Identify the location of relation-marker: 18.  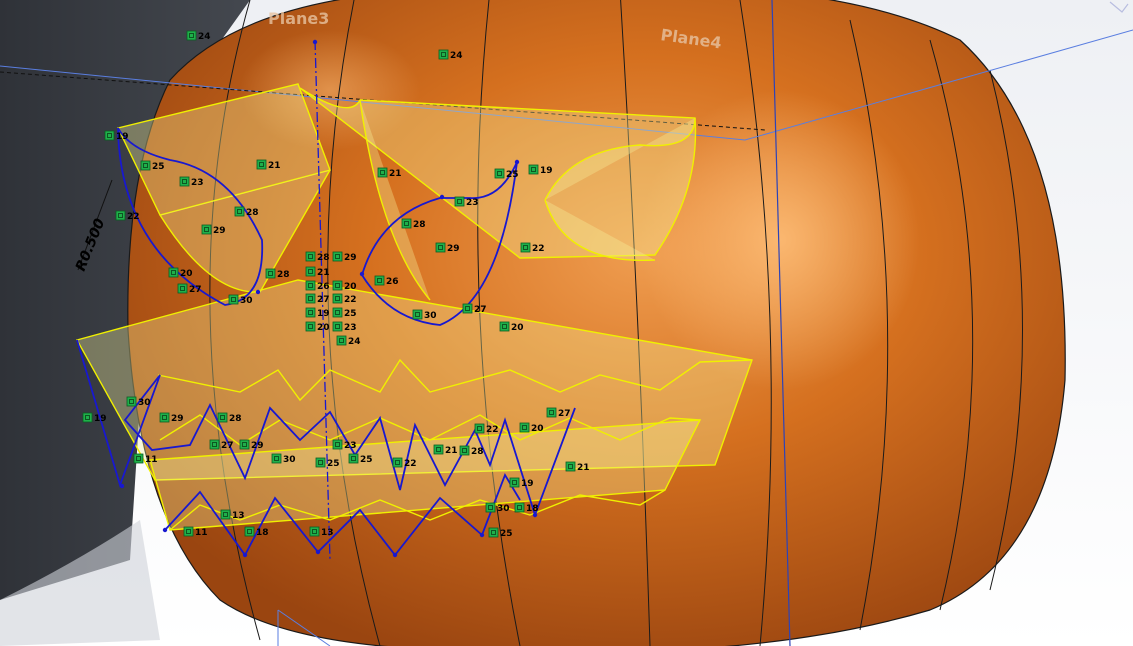
(526, 508).